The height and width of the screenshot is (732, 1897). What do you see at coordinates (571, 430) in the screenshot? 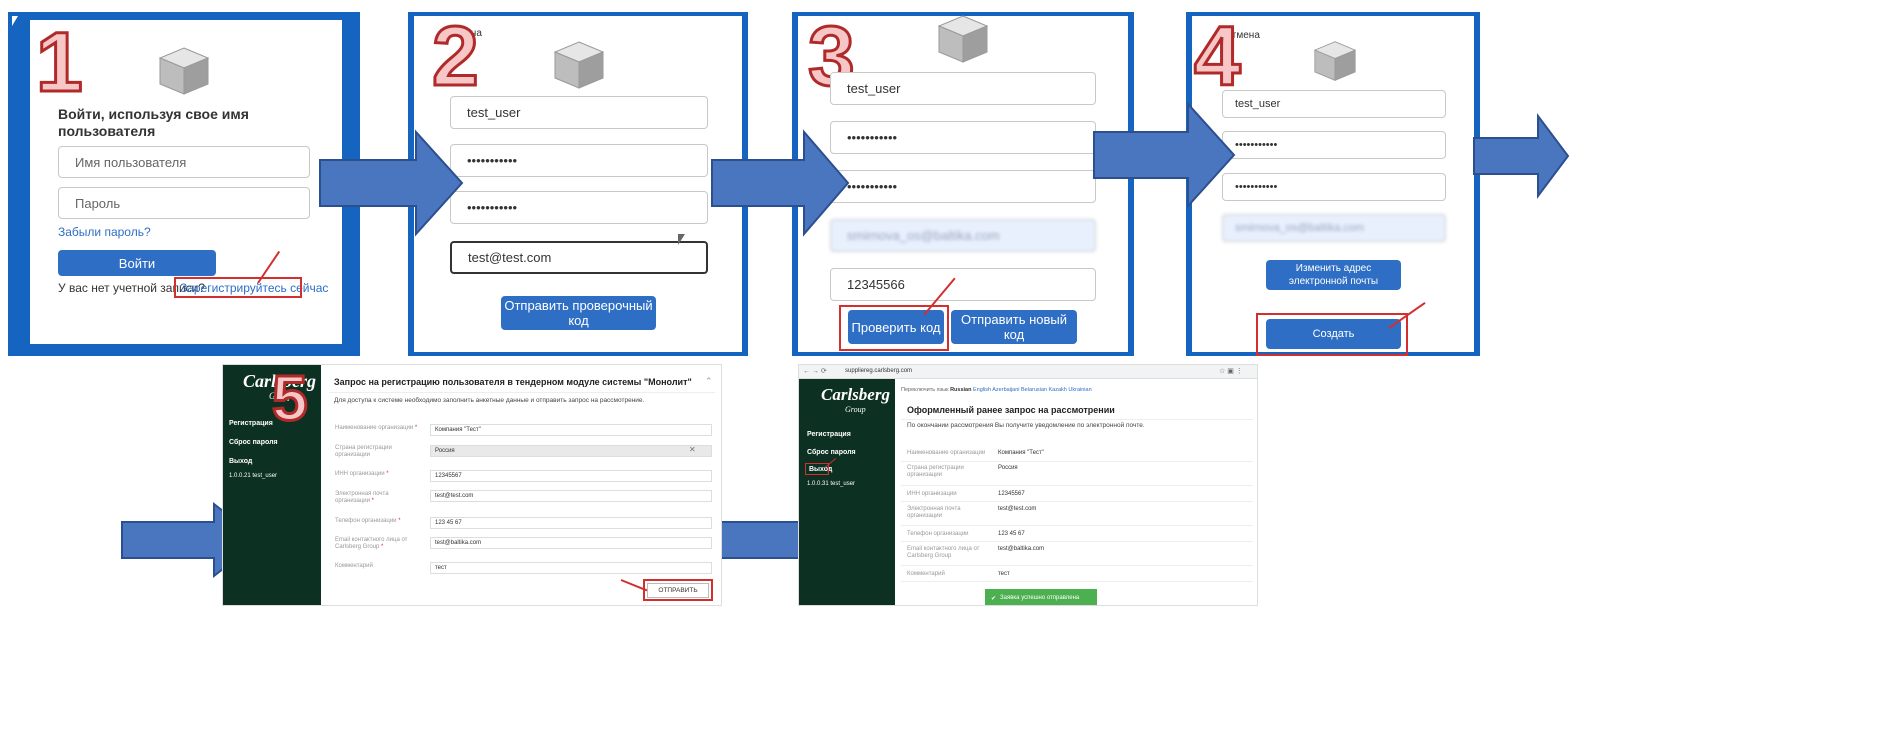
I see `org-name-input: Компания "Тест"` at bounding box center [571, 430].